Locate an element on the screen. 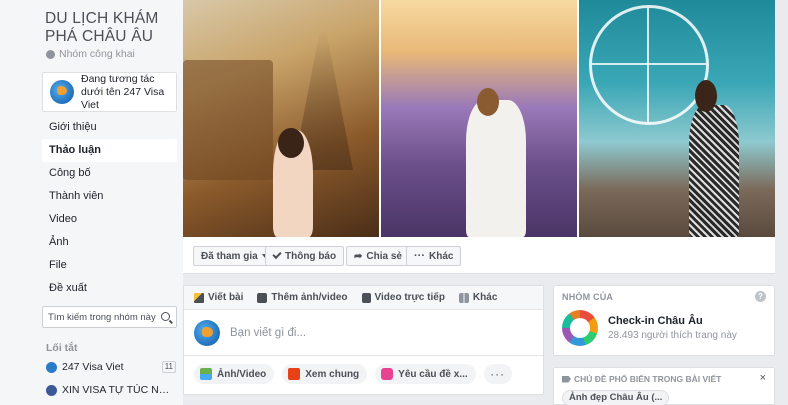  notifications-label: Thông báo is located at coordinates (311, 256).